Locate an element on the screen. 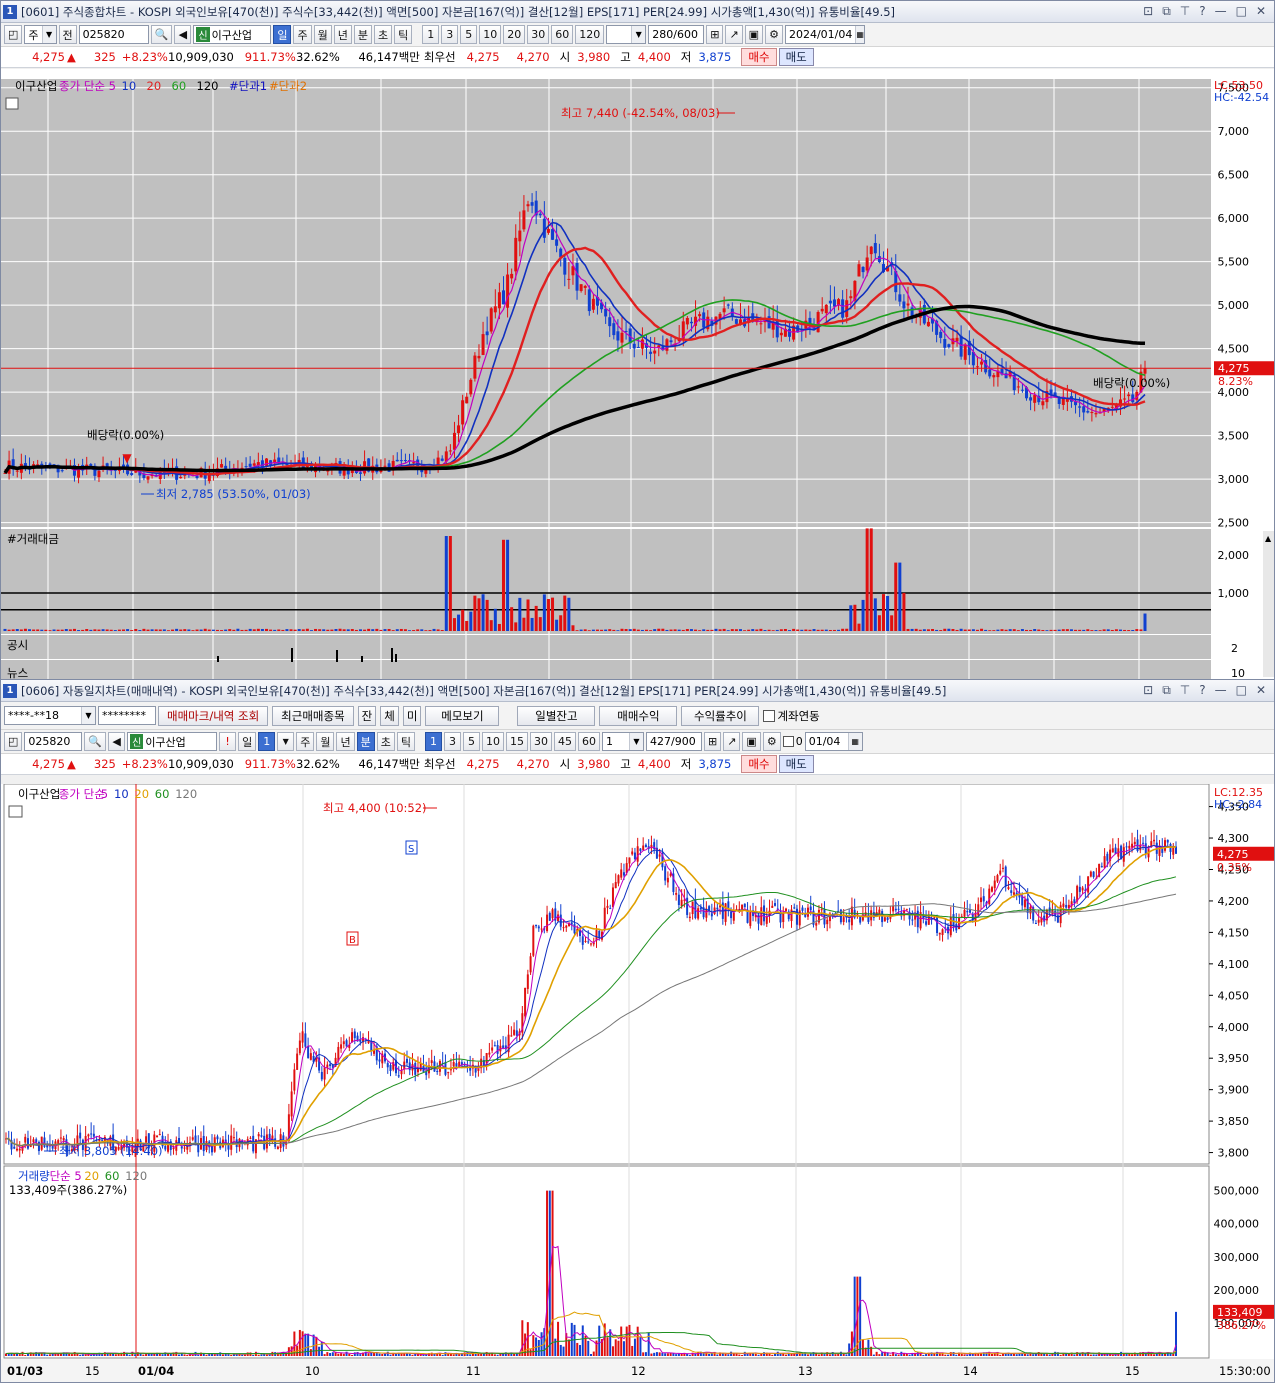  interval-15: 15 is located at coordinates (516, 741).